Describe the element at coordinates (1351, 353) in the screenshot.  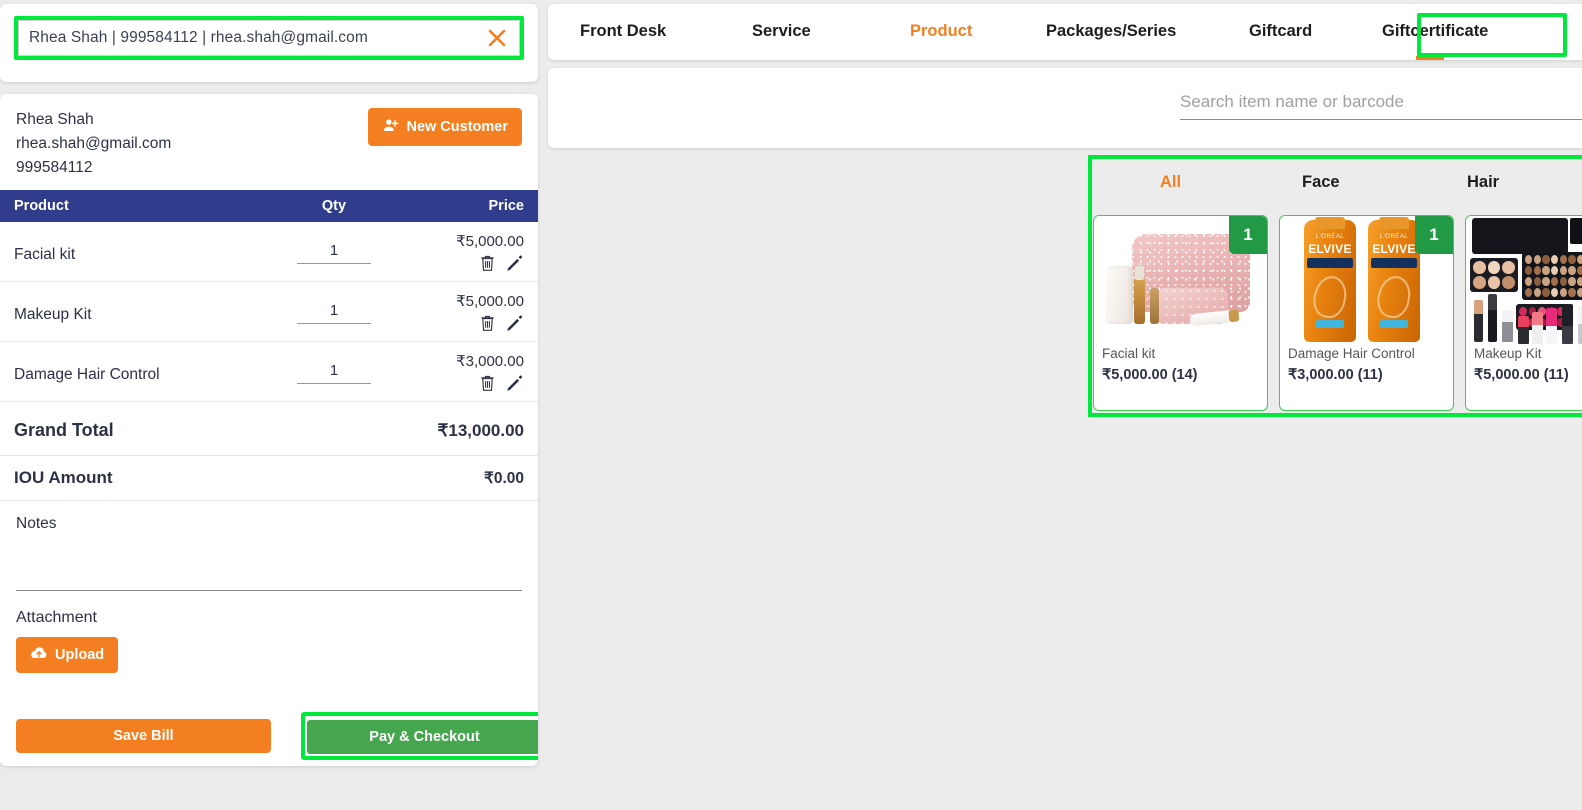
I see `product-name: Damage Hair Control` at that location.